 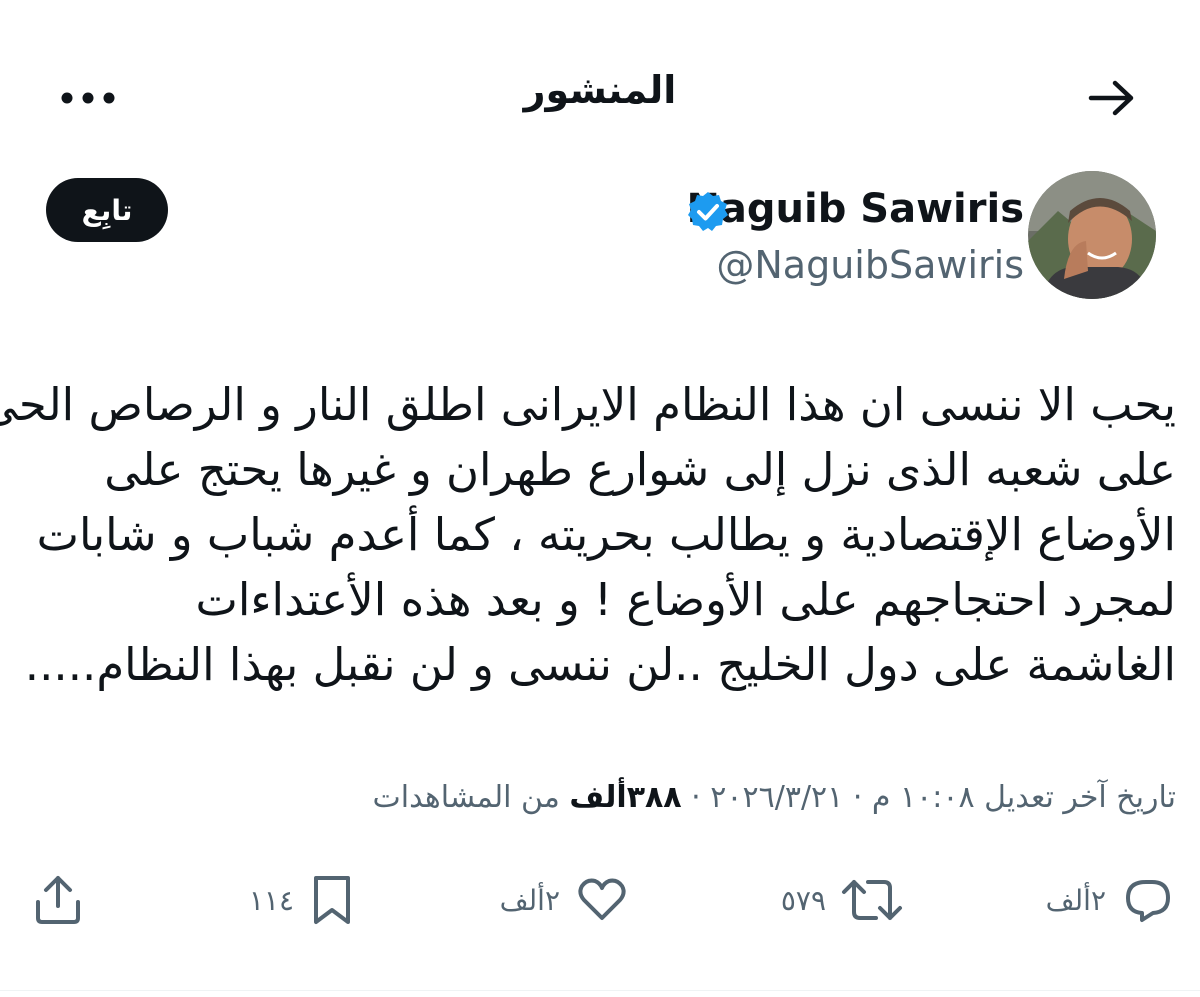 What do you see at coordinates (107, 210) in the screenshot?
I see `follow-button: تابِع` at bounding box center [107, 210].